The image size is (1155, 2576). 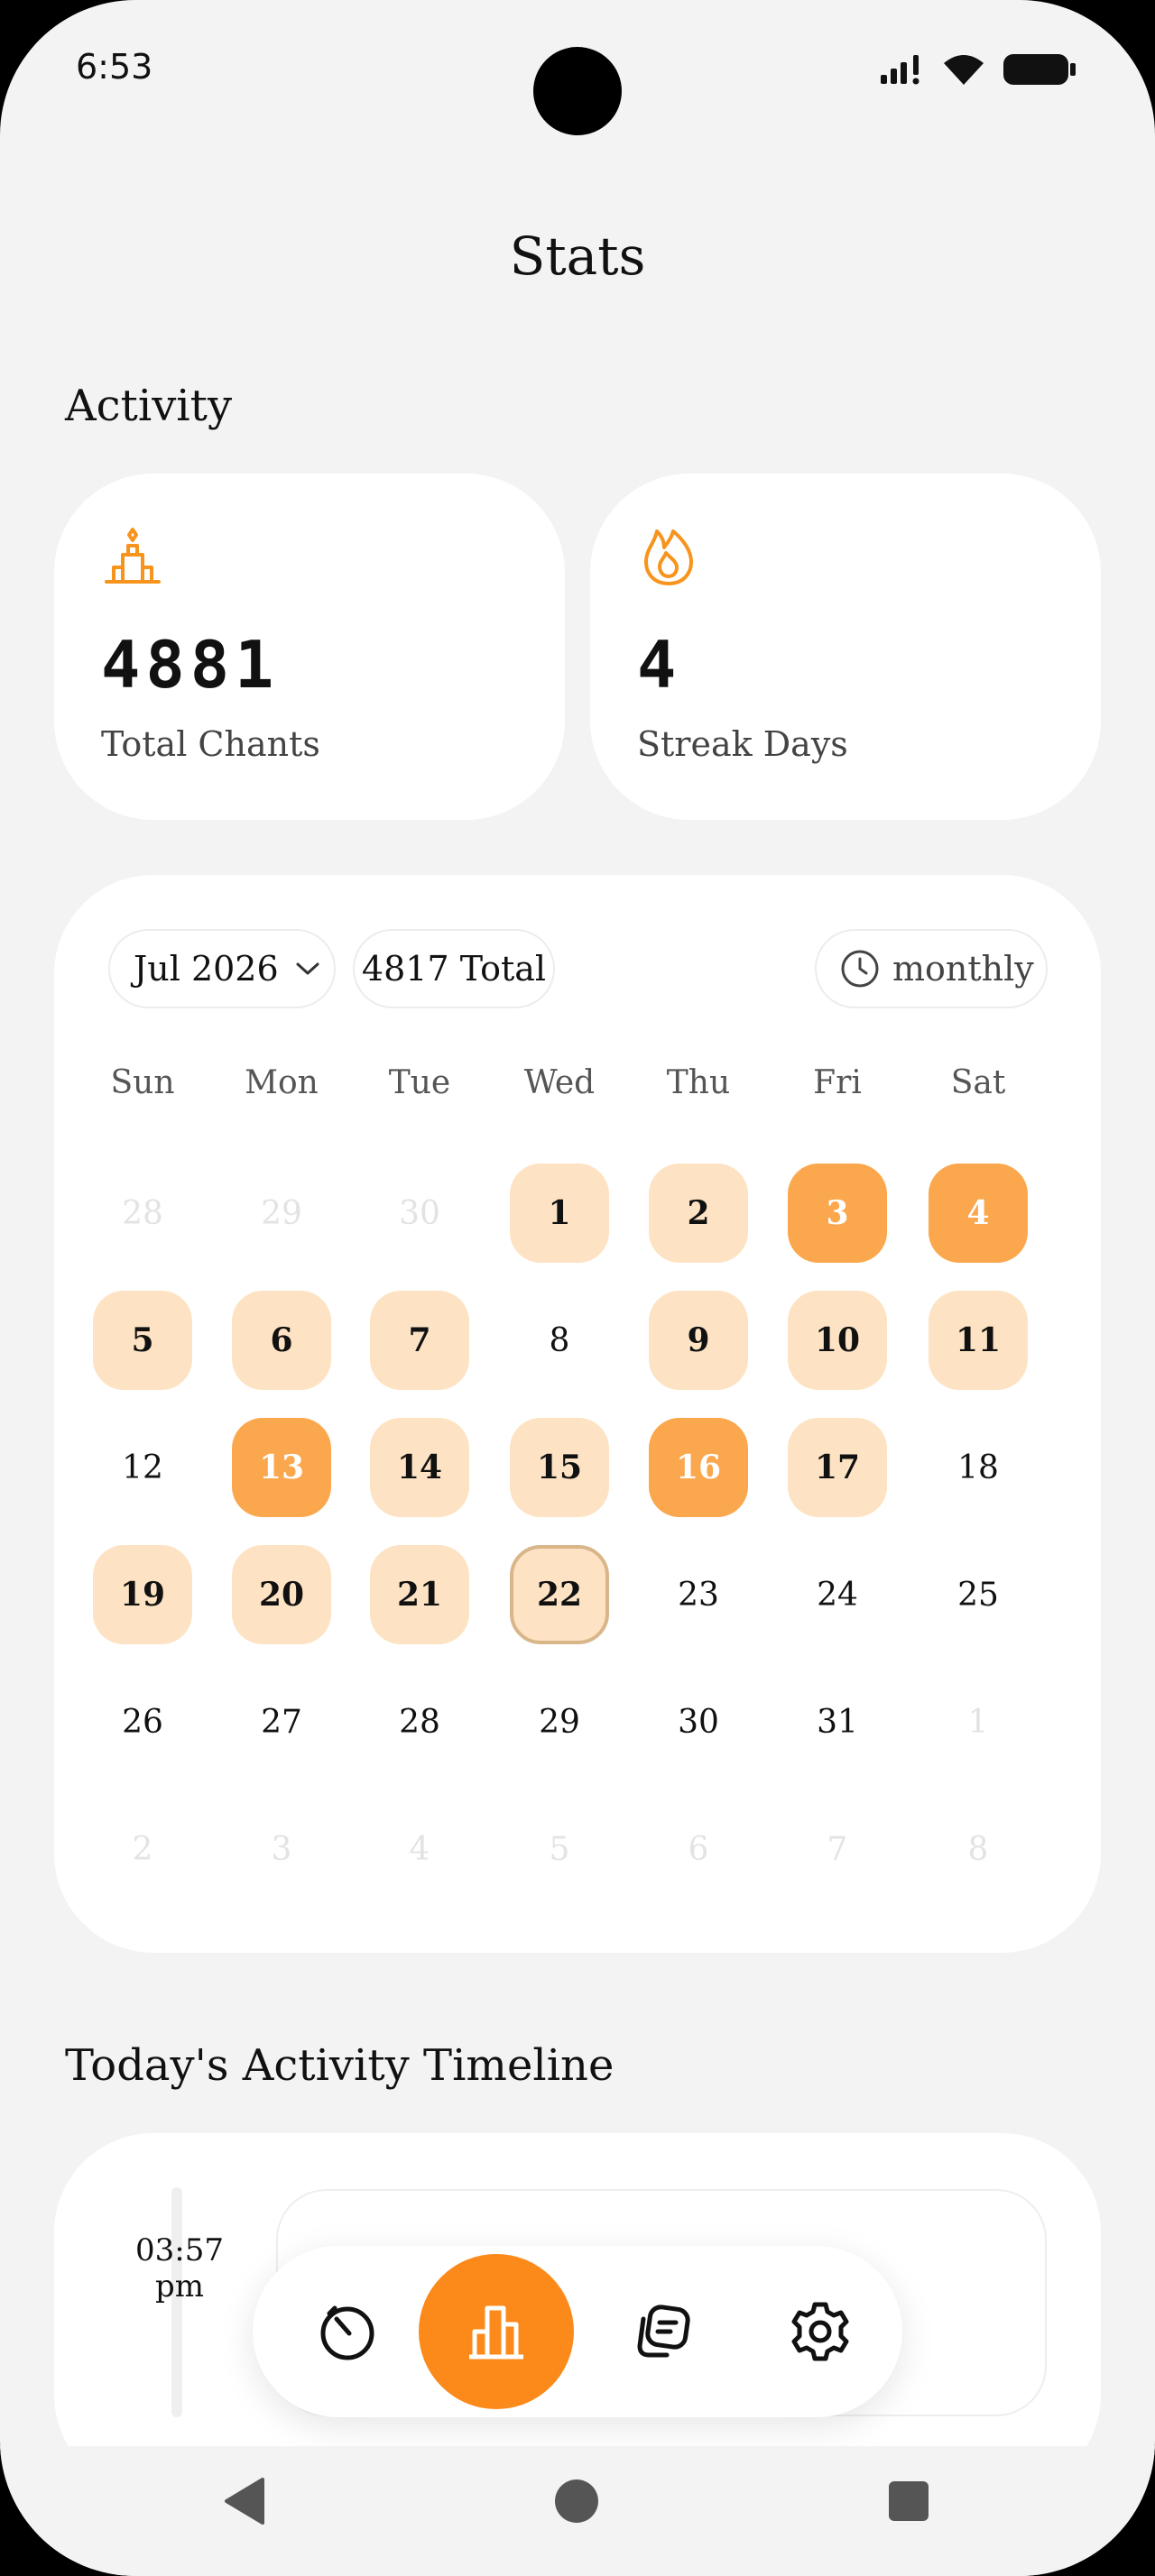 I want to click on nav-timer-button, so click(x=347, y=2332).